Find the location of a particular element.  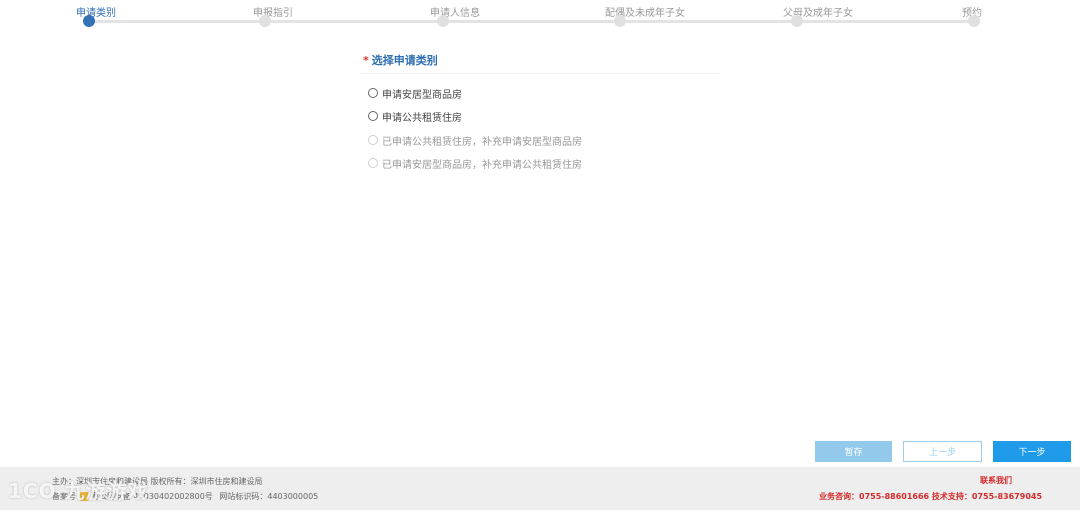

contact-phone-info: 业务咨询：0755-88601666 技术支持：0755-83679045 is located at coordinates (931, 496).